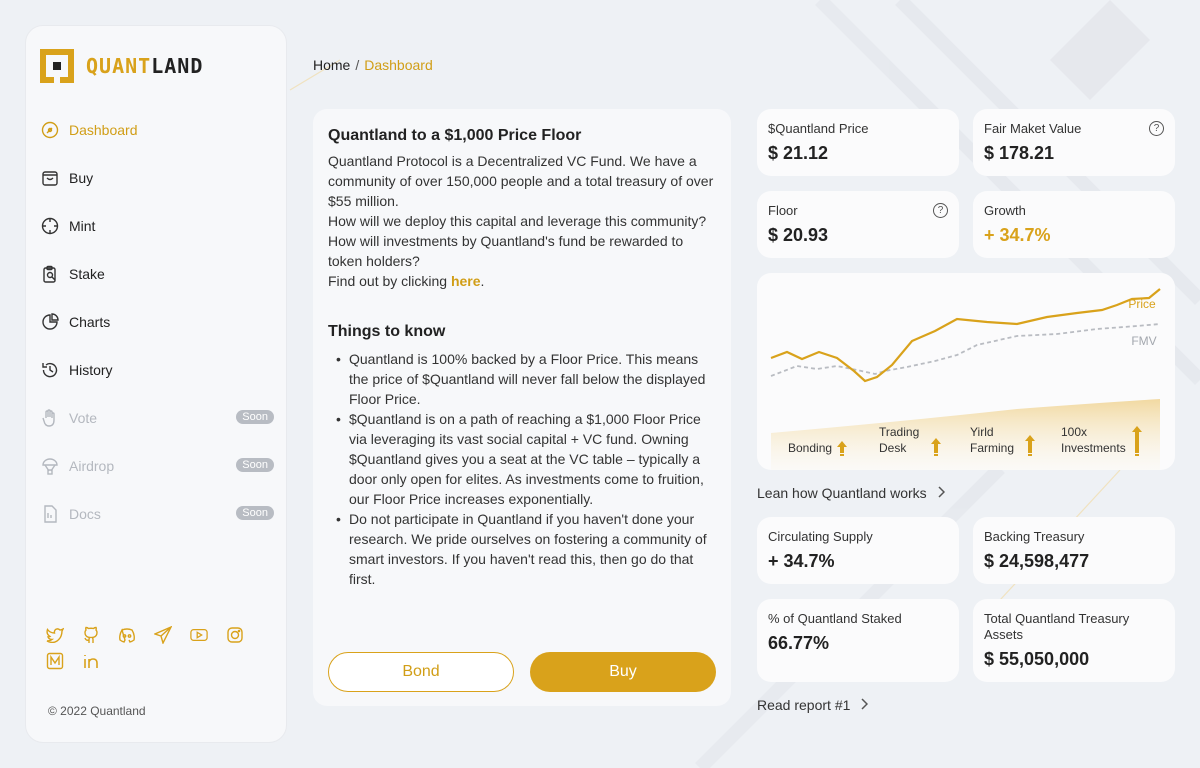 This screenshot has height=768, width=1200. Describe the element at coordinates (1019, 153) in the screenshot. I see `stat-value: $ 178.21` at that location.